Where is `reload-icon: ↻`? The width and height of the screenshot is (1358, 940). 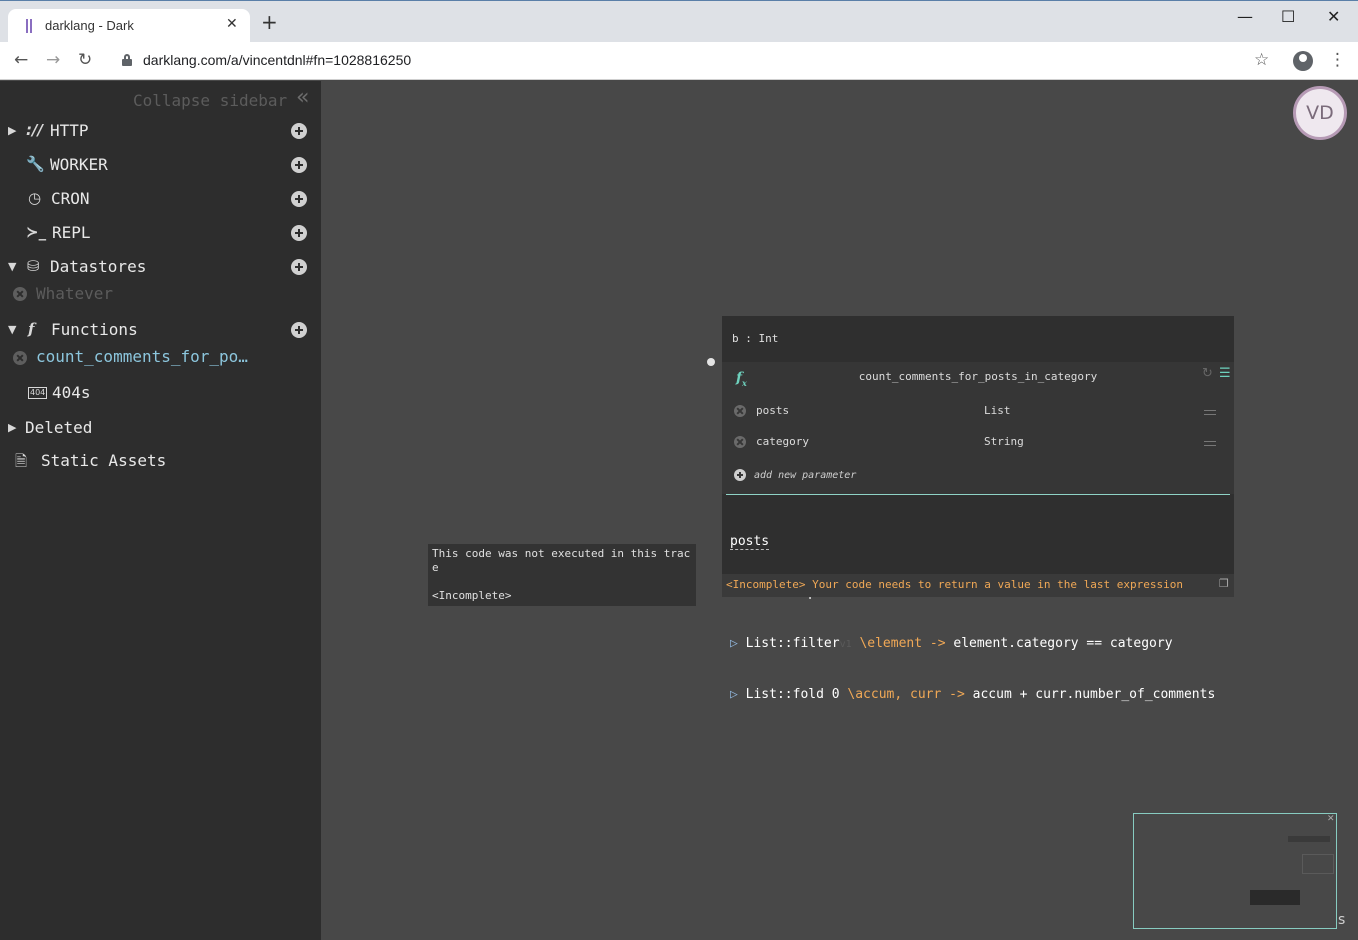
reload-icon: ↻ is located at coordinates (85, 60).